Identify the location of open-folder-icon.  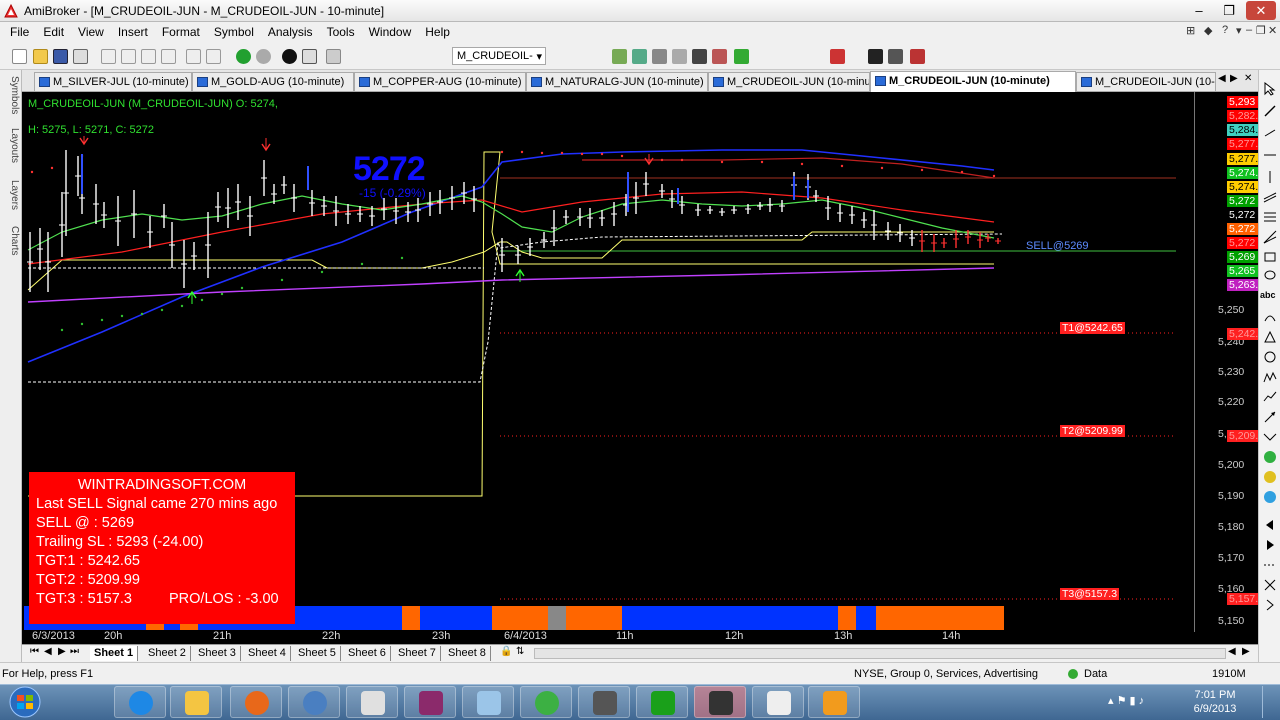
(40, 56).